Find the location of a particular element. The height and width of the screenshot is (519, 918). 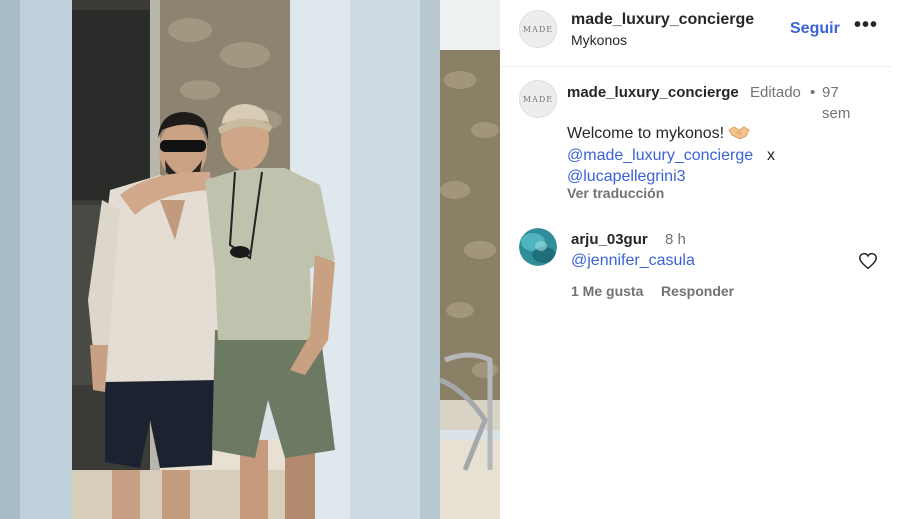

caption-text: Welcome to mykonos! is located at coordinates (658, 135).